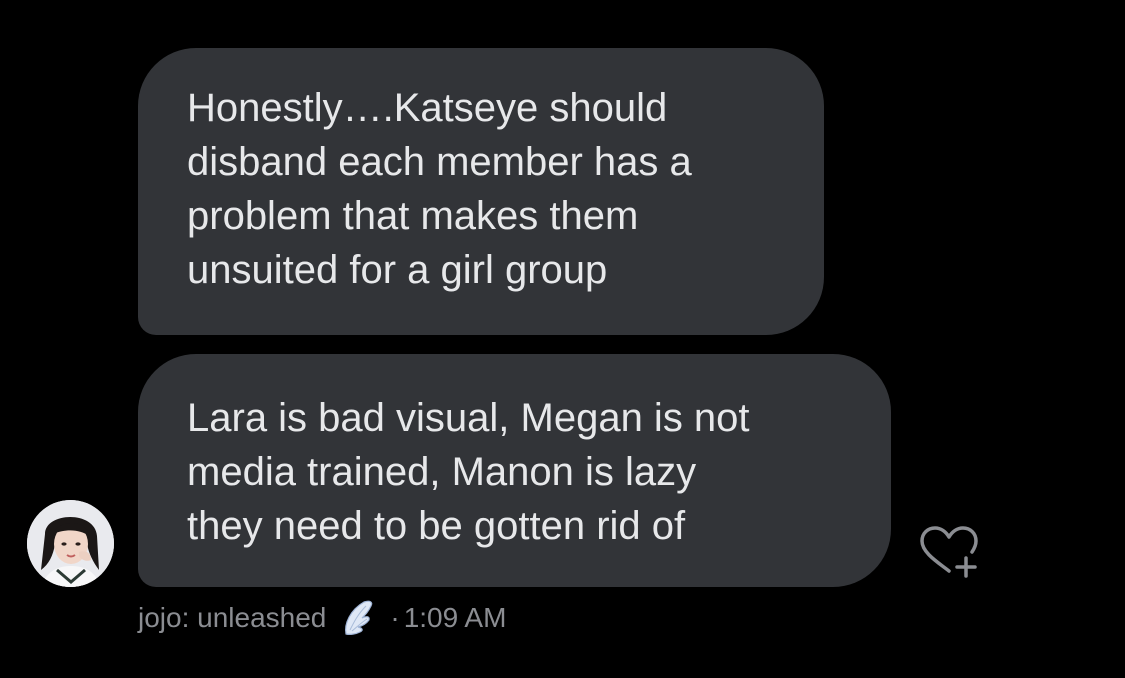  I want to click on avatar, so click(70, 543).